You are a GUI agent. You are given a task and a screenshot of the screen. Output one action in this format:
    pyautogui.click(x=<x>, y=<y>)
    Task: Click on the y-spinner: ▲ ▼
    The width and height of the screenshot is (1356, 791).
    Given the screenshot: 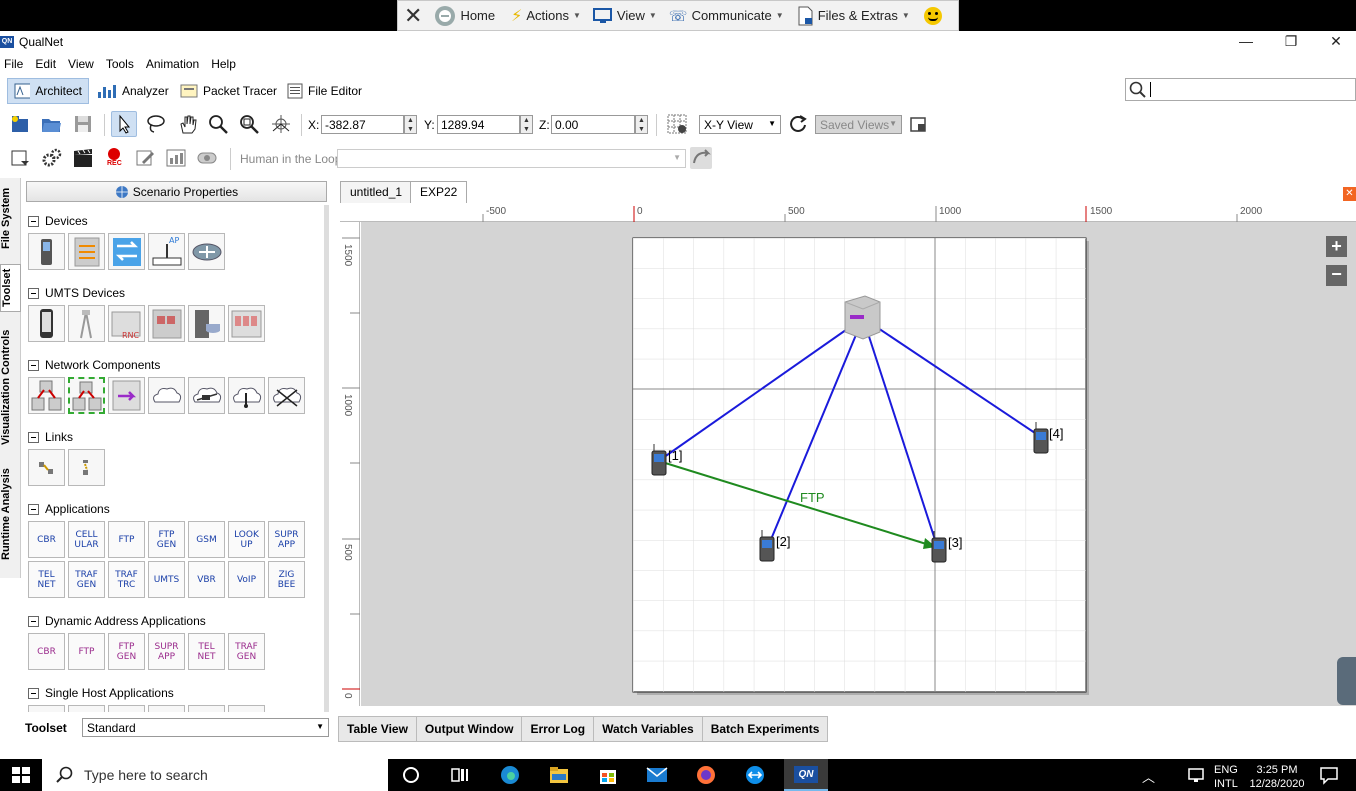 What is the action you would take?
    pyautogui.click(x=526, y=124)
    